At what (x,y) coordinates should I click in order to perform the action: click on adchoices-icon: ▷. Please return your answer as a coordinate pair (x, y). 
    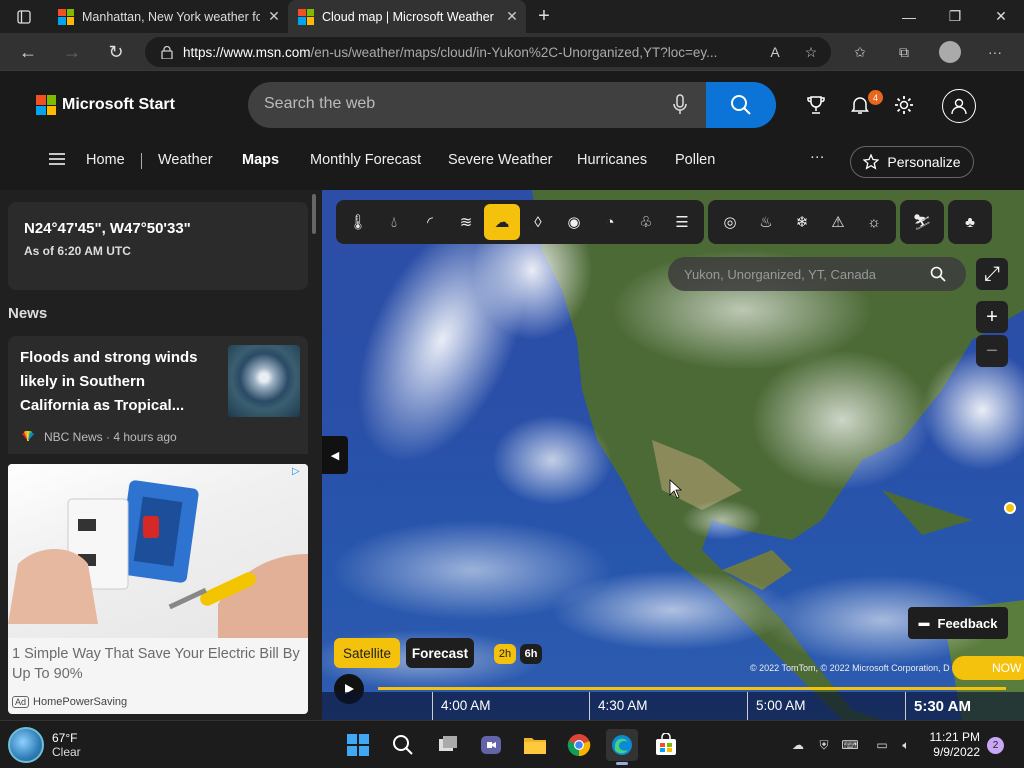
    Looking at the image, I should click on (298, 472).